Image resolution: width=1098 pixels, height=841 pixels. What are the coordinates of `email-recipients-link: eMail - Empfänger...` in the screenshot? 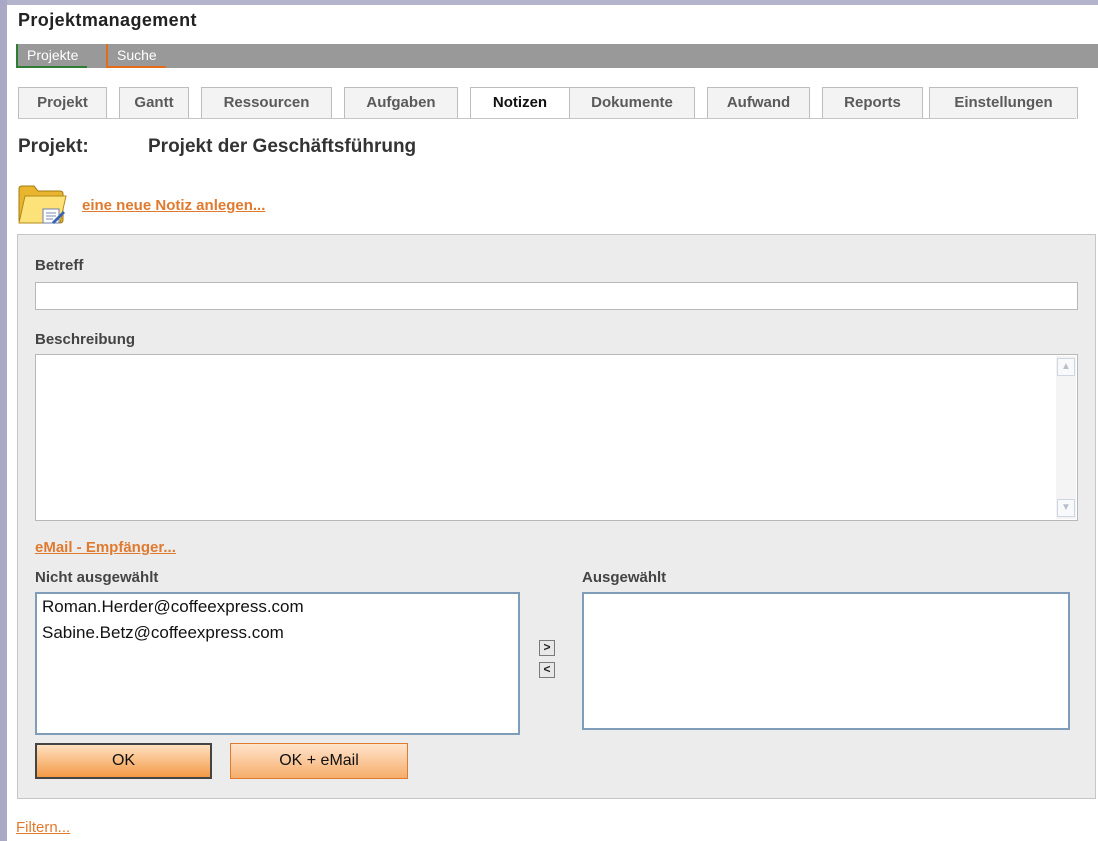 It's located at (105, 547).